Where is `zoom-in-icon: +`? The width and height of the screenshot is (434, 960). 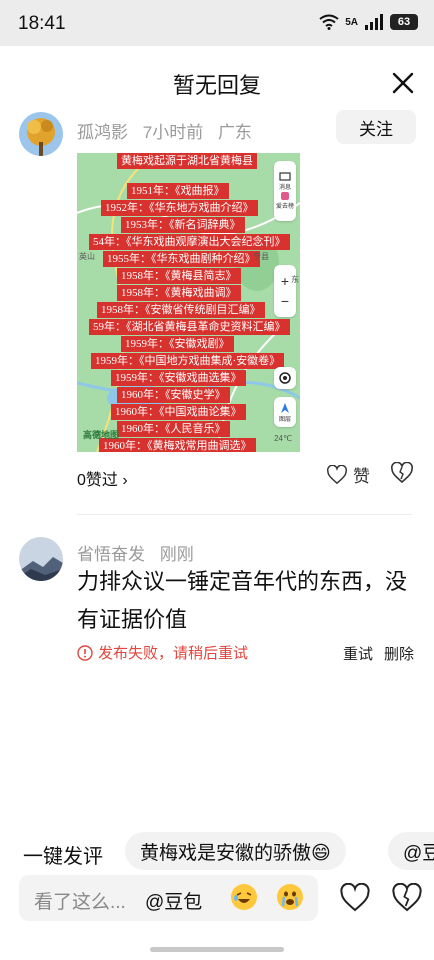 zoom-in-icon: + is located at coordinates (285, 281).